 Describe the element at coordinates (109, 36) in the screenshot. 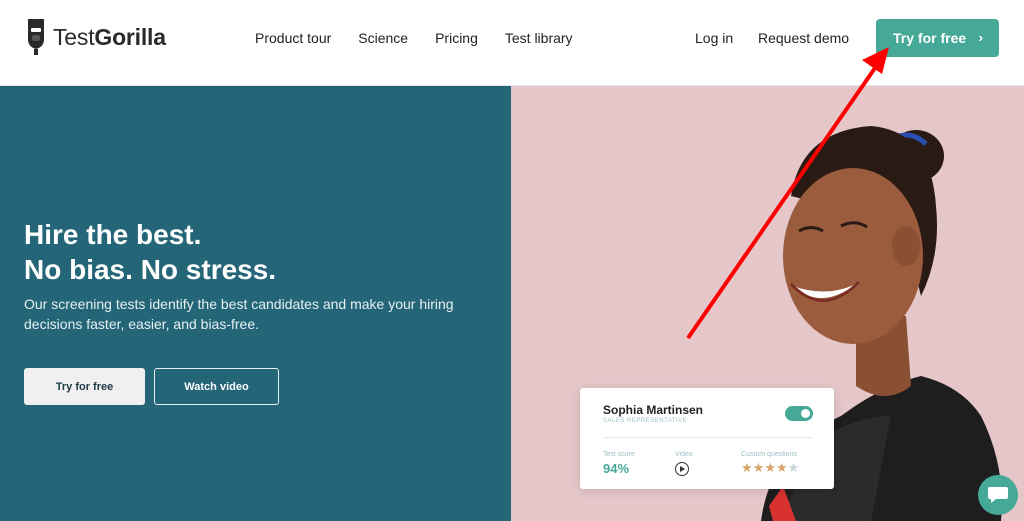

I see `logo-text: TestGorilla` at that location.